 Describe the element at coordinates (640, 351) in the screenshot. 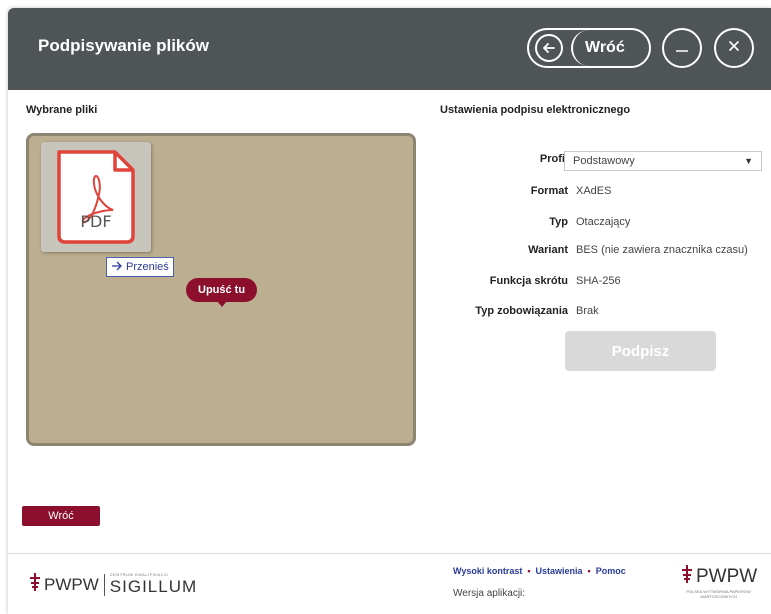

I see `sign-button: Podpisz` at that location.